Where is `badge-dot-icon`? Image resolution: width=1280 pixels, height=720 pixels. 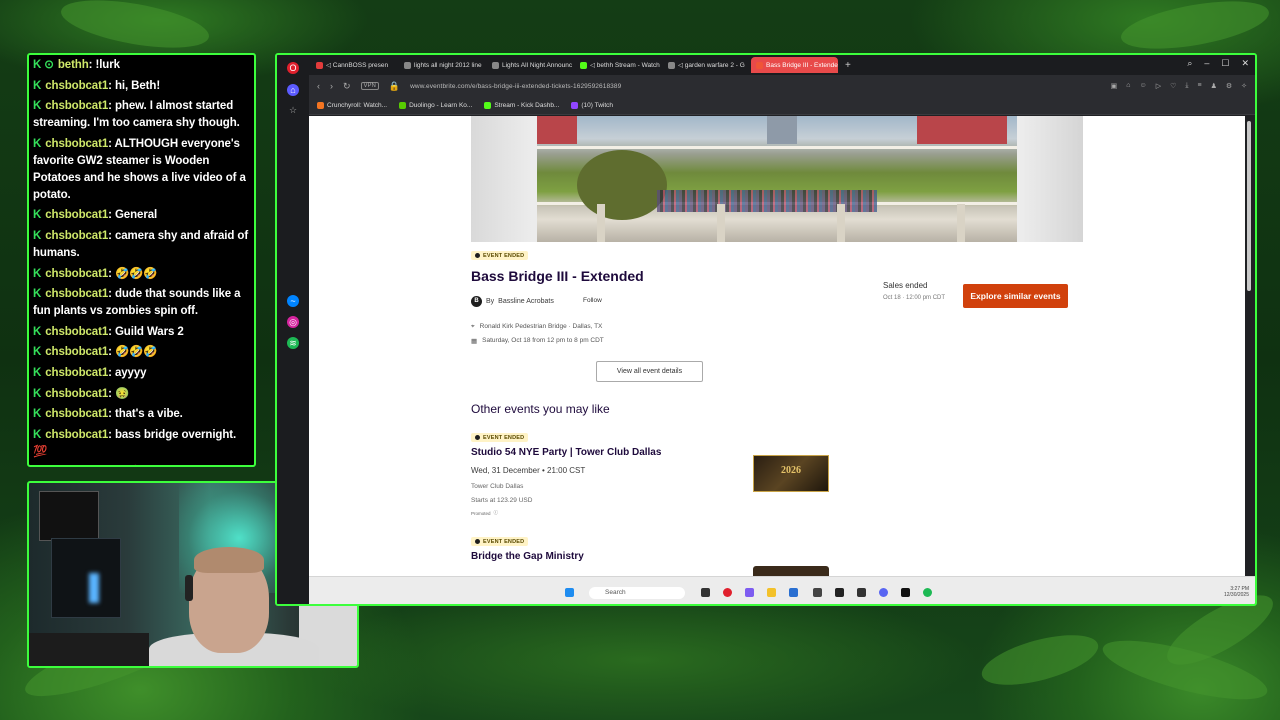 badge-dot-icon is located at coordinates (477, 437).